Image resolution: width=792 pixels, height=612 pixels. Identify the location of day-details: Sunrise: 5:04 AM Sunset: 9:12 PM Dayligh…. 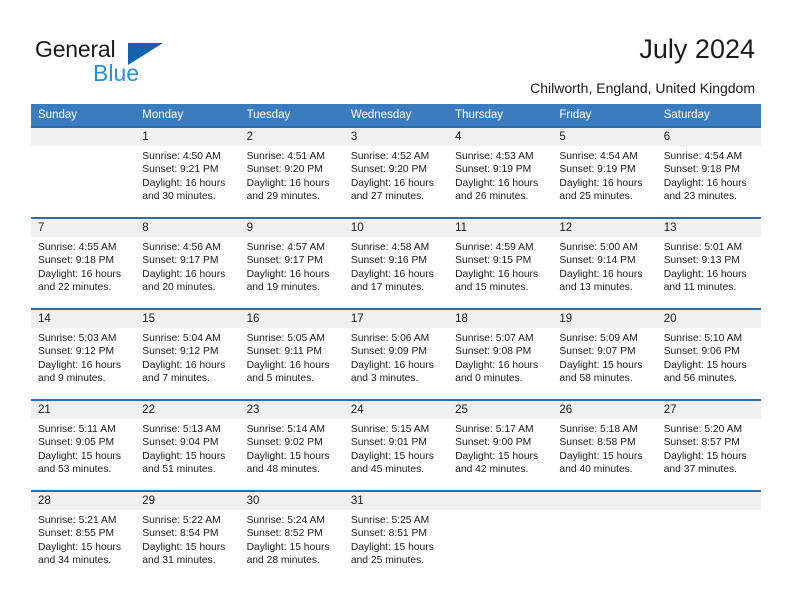
(187, 357).